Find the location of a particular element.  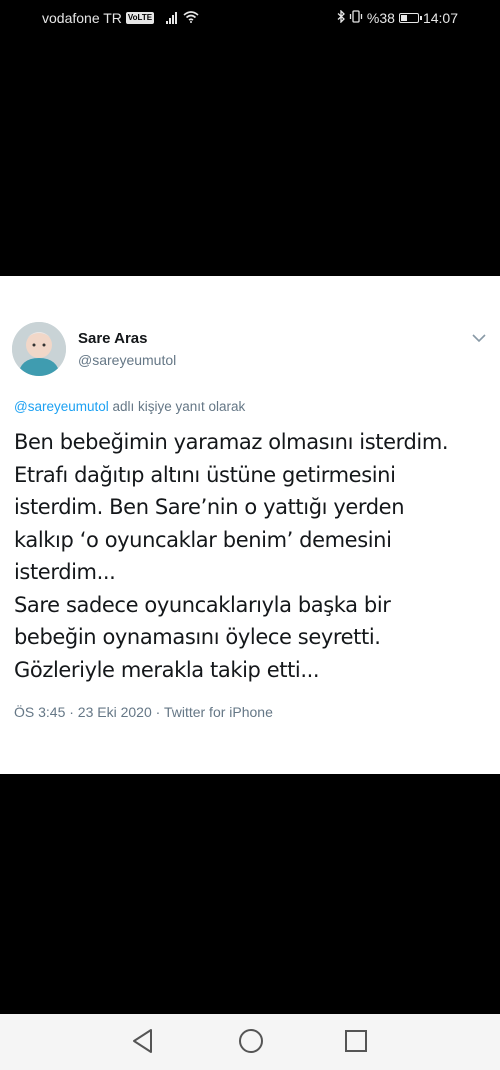

battery-level is located at coordinates (403, 18).